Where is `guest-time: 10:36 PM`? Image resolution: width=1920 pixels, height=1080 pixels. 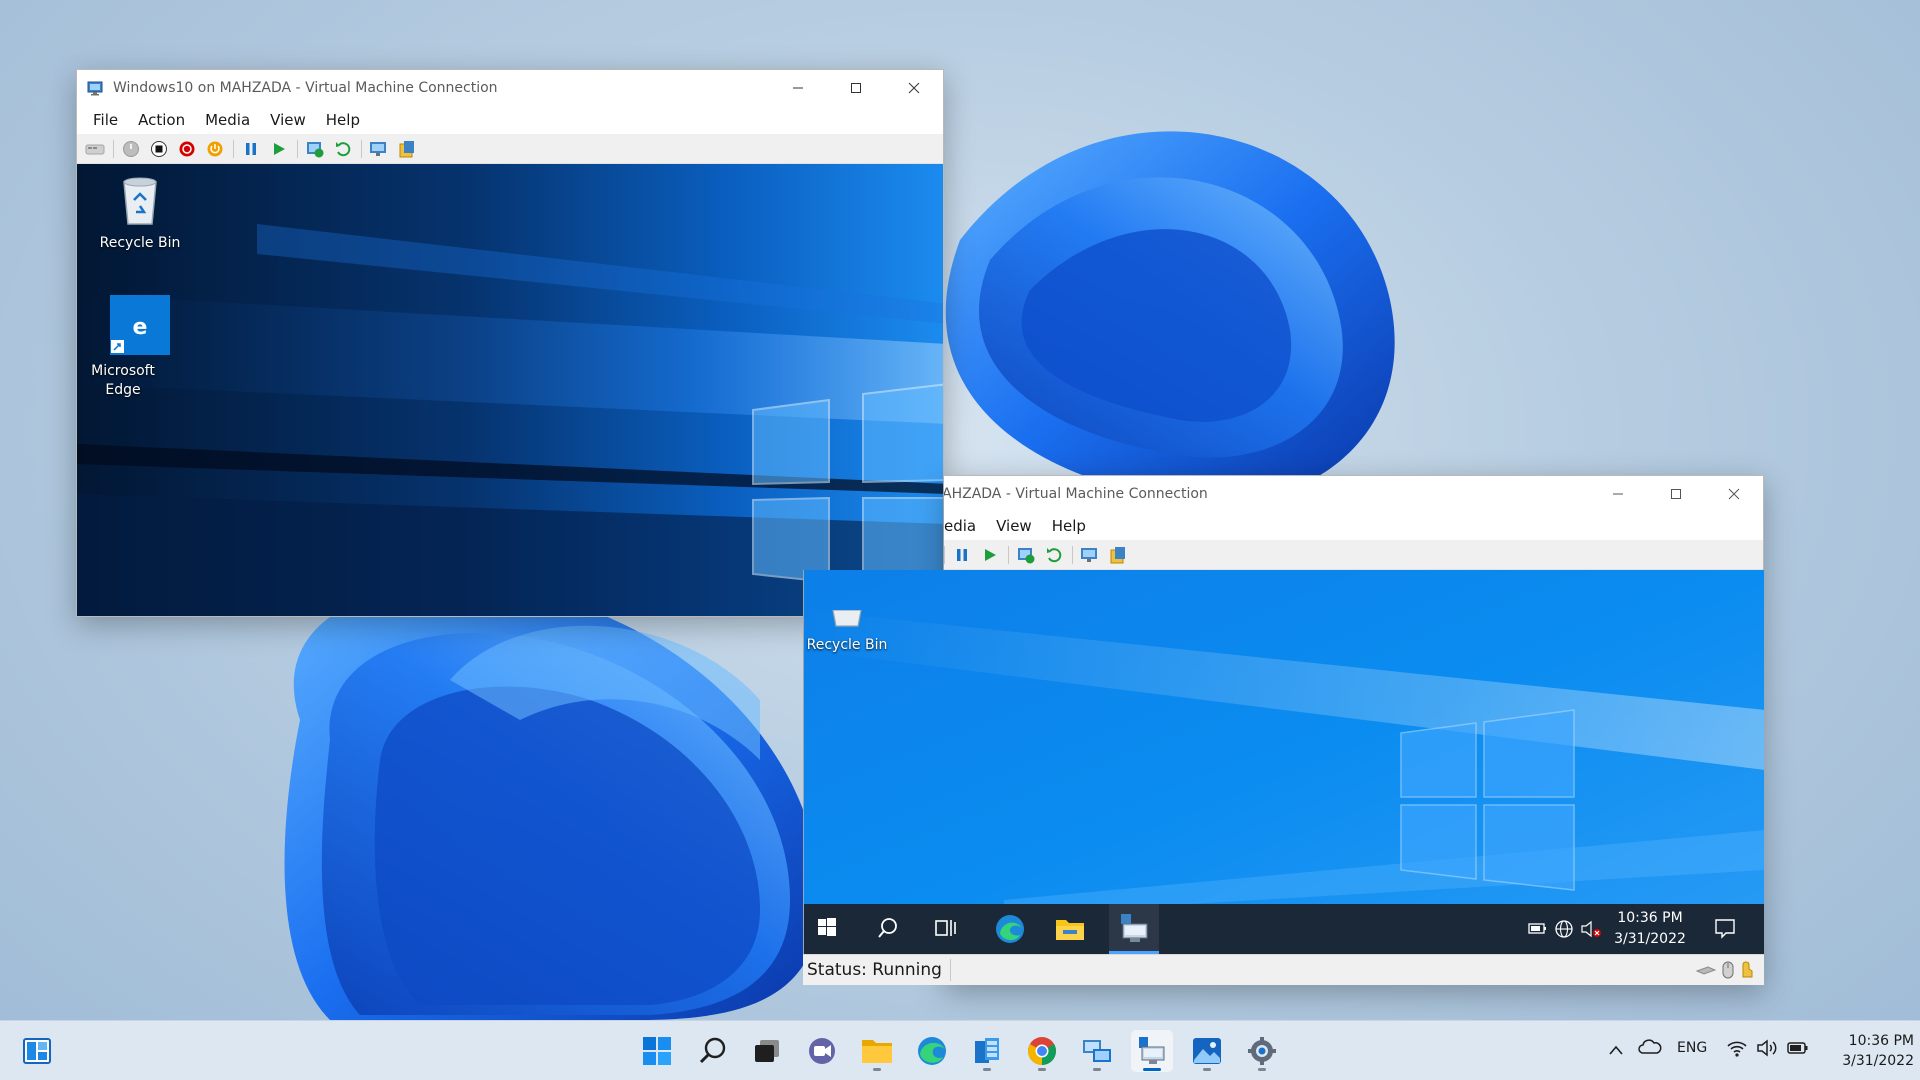 guest-time: 10:36 PM is located at coordinates (1650, 918).